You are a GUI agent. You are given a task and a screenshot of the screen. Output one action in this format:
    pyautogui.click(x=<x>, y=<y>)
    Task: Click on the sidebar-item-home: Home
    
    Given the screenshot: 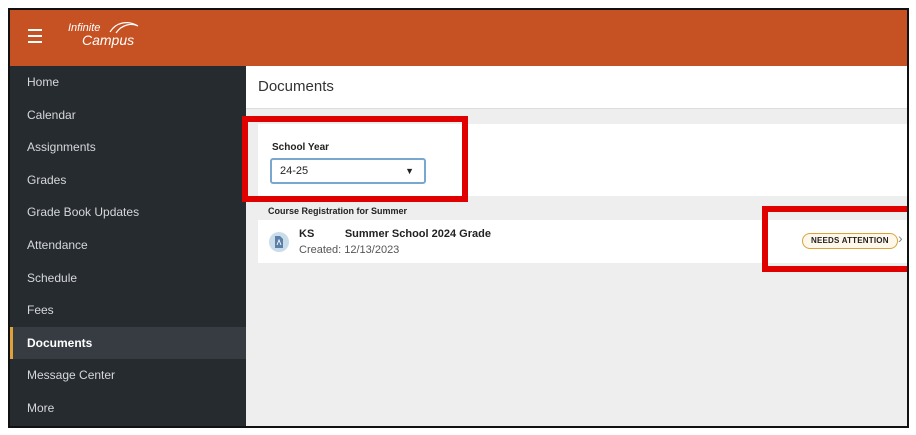 What is the action you would take?
    pyautogui.click(x=128, y=82)
    